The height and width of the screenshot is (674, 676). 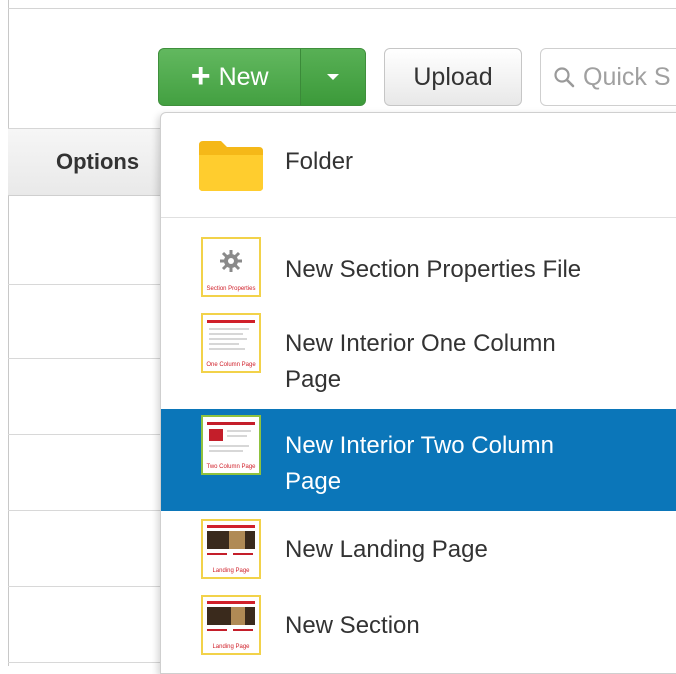 I want to click on new-button-label: New, so click(x=243, y=76).